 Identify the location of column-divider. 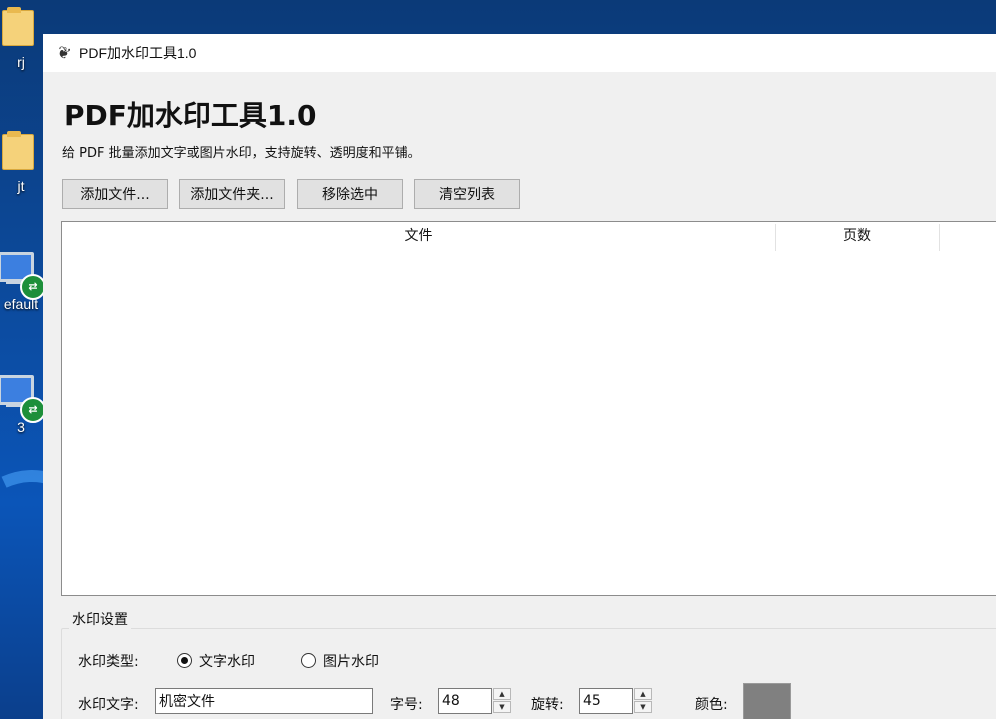
(939, 237).